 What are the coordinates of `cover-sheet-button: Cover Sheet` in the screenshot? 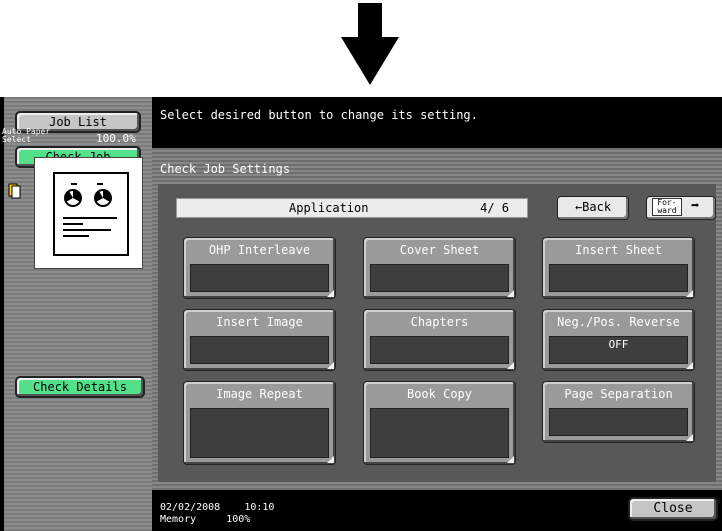 It's located at (439, 268).